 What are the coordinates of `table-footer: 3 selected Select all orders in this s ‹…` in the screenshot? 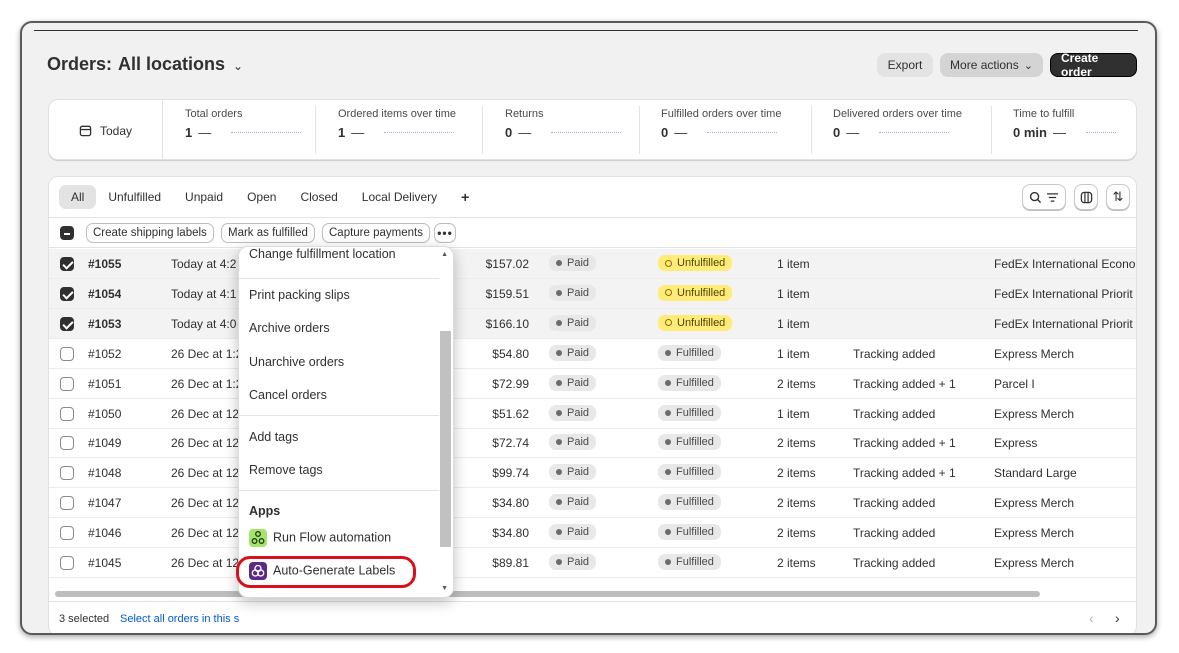 It's located at (592, 617).